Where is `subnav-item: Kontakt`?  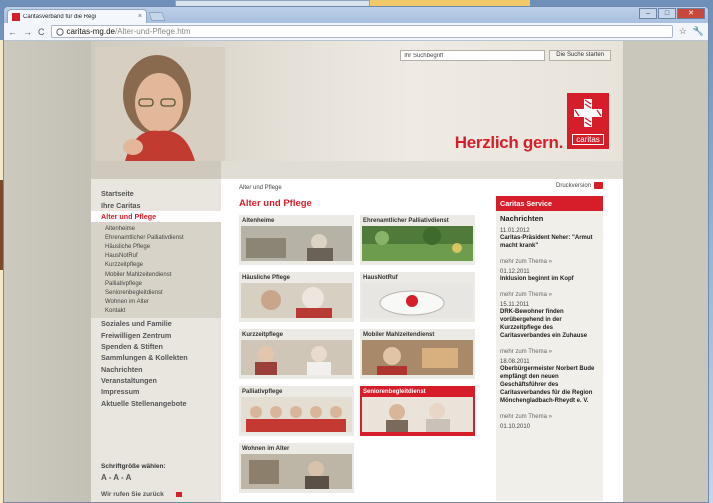
subnav-item: Kontakt is located at coordinates (156, 311).